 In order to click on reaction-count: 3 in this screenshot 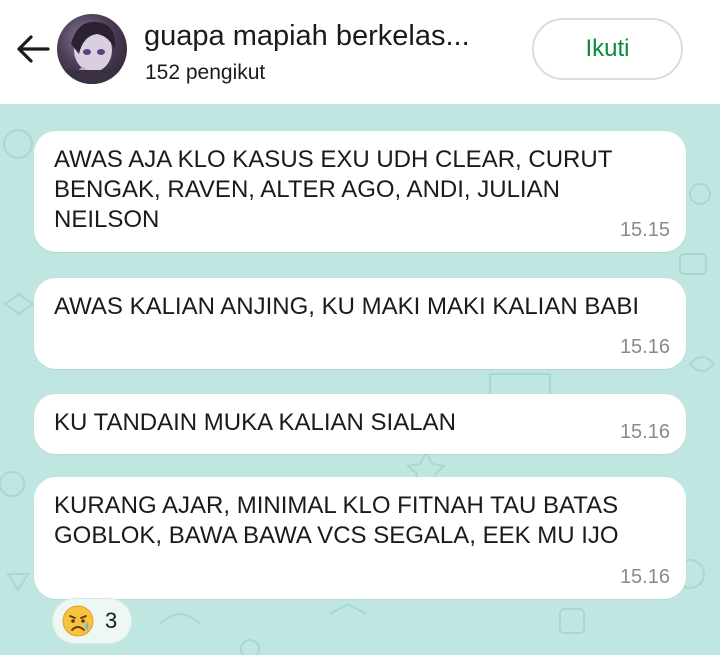, I will do `click(111, 620)`.